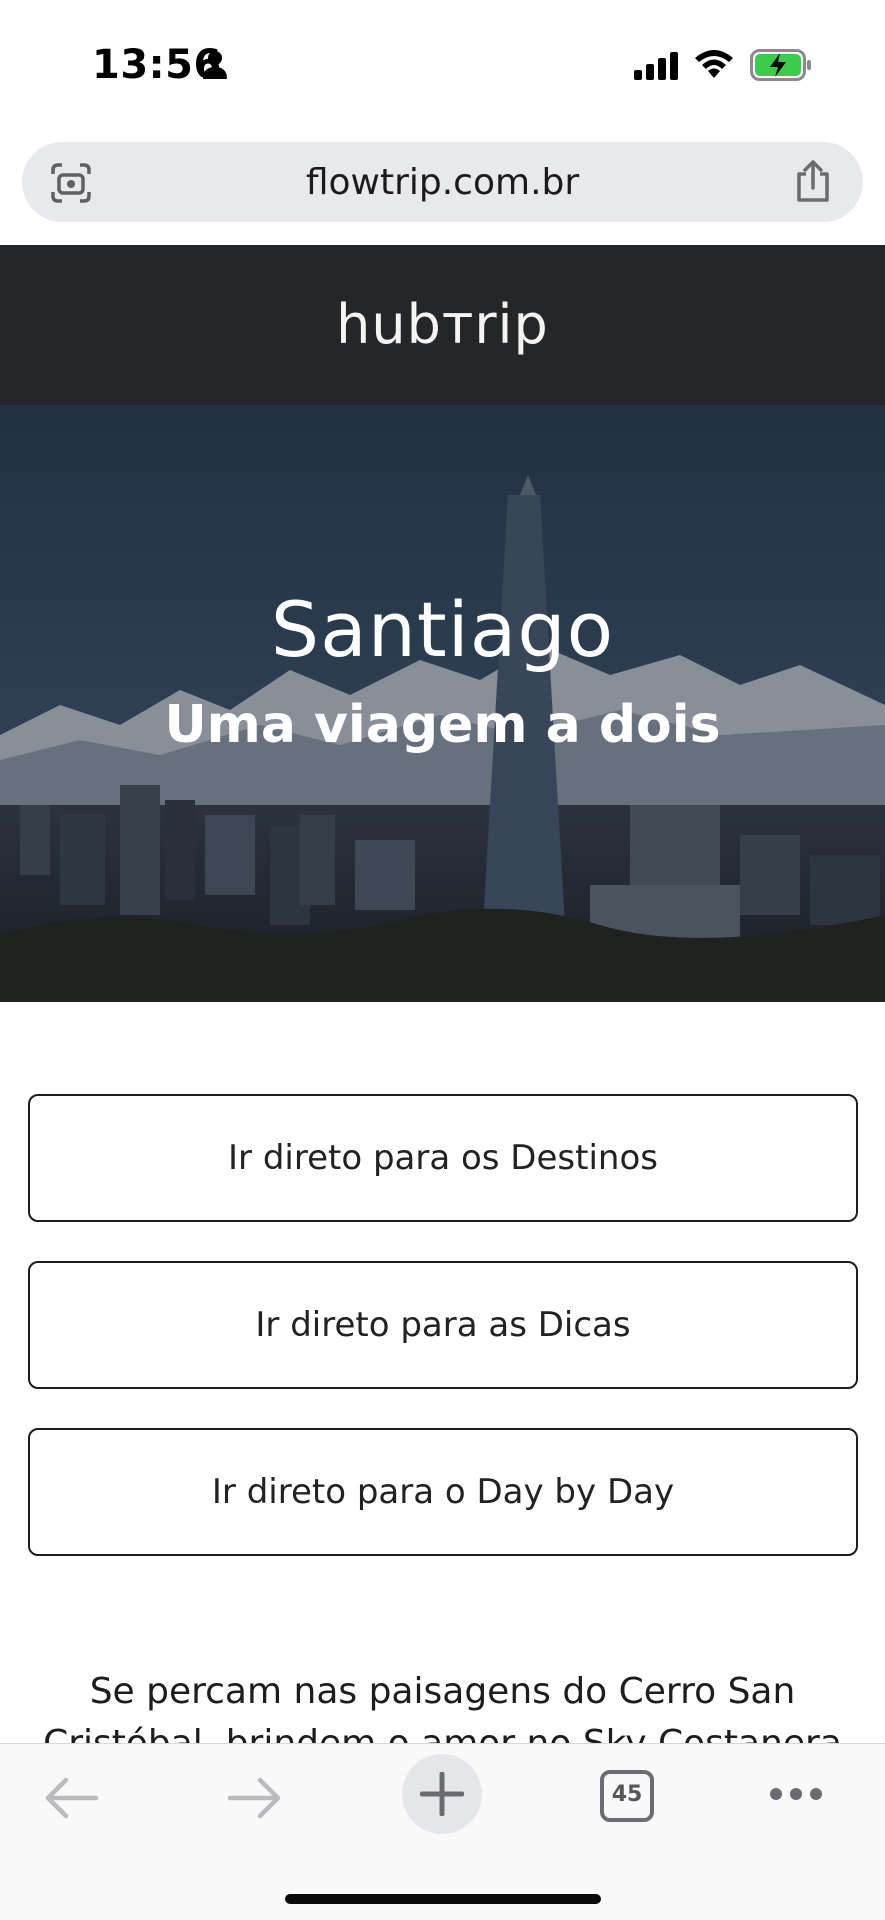 The height and width of the screenshot is (1920, 885). I want to click on day-by-day-button: Ir direto para o Day by Day, so click(443, 1492).